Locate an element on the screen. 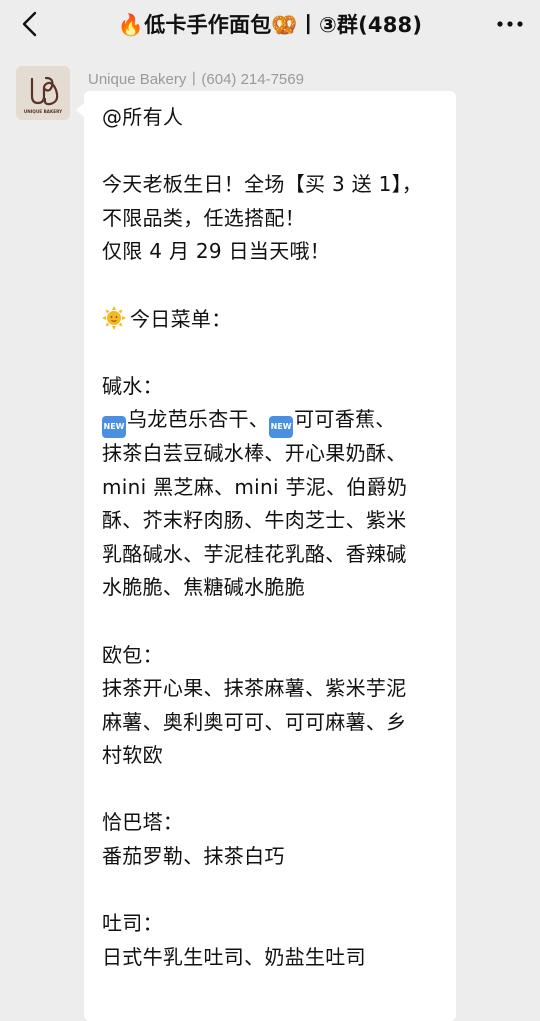  sender-avatar: UNIQUE BAKERY is located at coordinates (43, 93).